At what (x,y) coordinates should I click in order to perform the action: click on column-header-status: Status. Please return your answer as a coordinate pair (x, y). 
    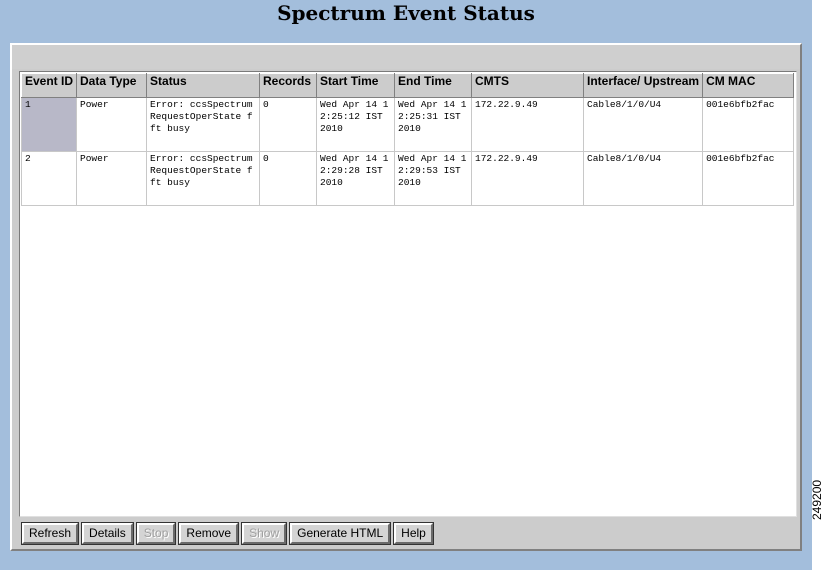
    Looking at the image, I should click on (203, 85).